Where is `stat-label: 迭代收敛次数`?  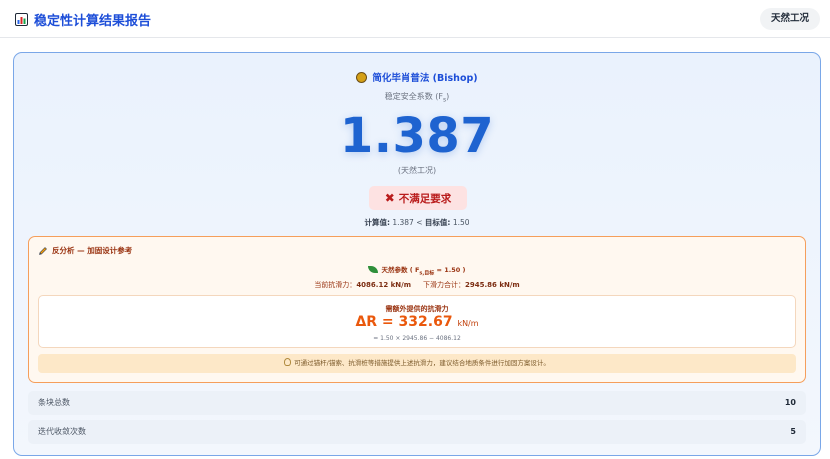 stat-label: 迭代收敛次数 is located at coordinates (62, 431).